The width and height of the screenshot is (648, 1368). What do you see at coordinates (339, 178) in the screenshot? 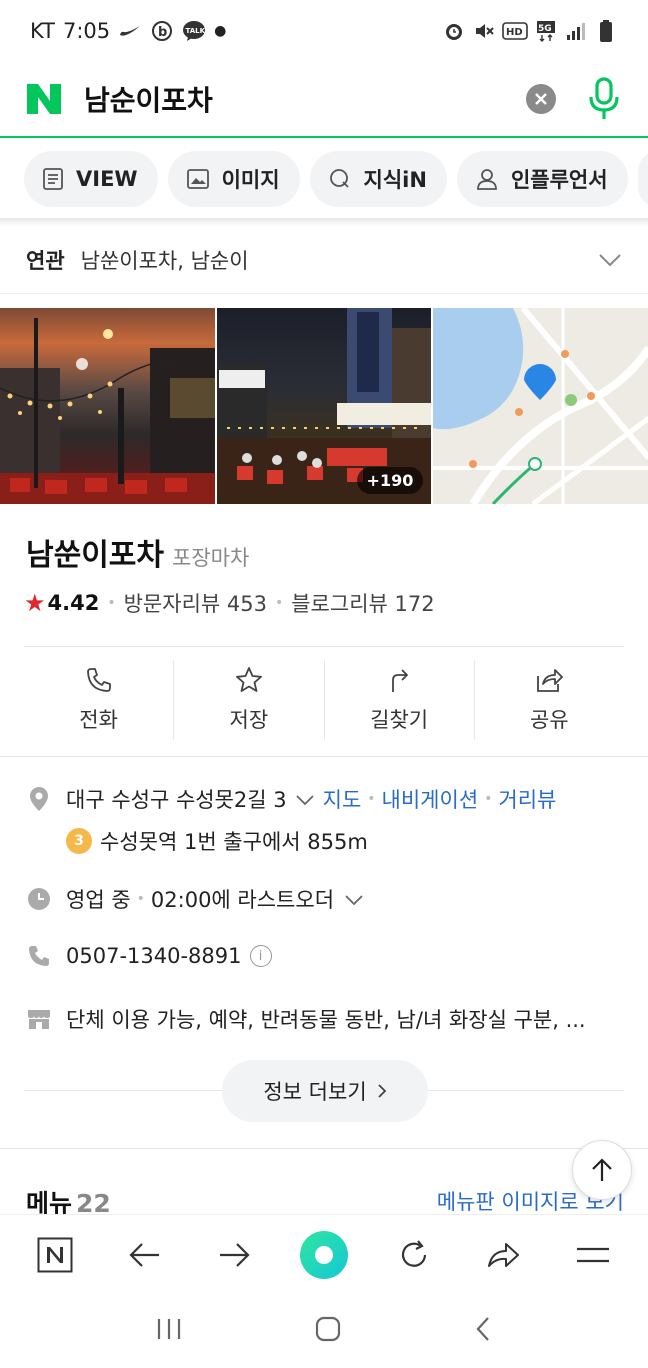
I see `q-icon` at bounding box center [339, 178].